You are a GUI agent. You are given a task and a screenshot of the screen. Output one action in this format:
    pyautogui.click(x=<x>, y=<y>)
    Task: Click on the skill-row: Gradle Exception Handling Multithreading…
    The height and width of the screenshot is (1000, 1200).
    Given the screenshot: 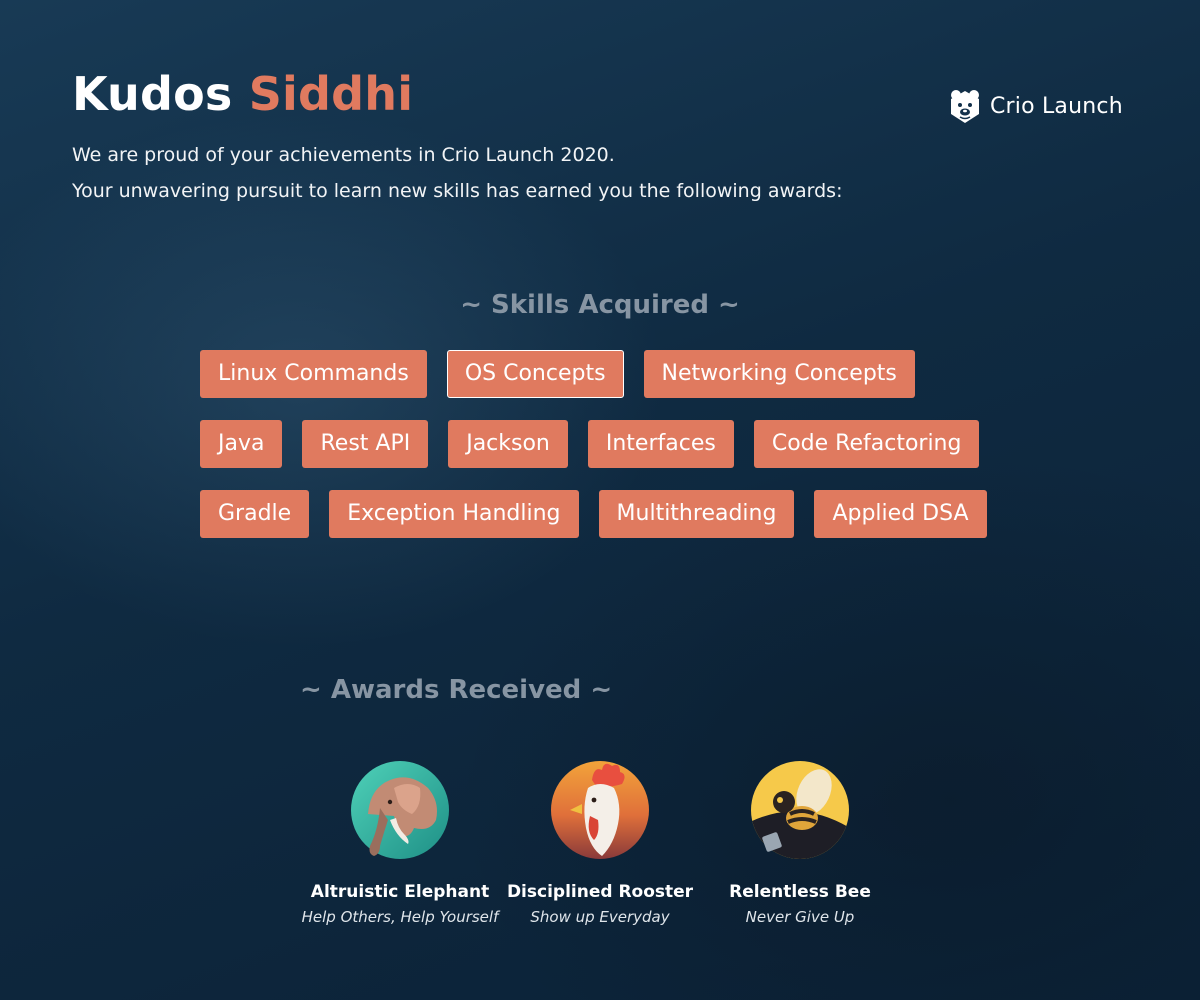 What is the action you would take?
    pyautogui.click(x=610, y=514)
    